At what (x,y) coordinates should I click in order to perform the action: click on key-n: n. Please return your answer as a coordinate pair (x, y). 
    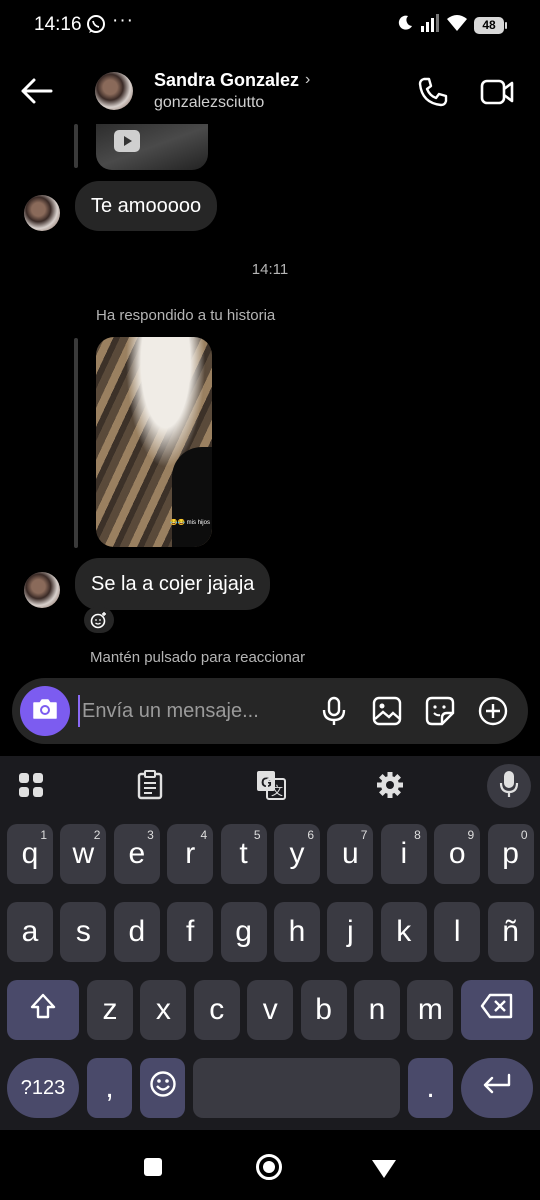
    Looking at the image, I should click on (377, 1010).